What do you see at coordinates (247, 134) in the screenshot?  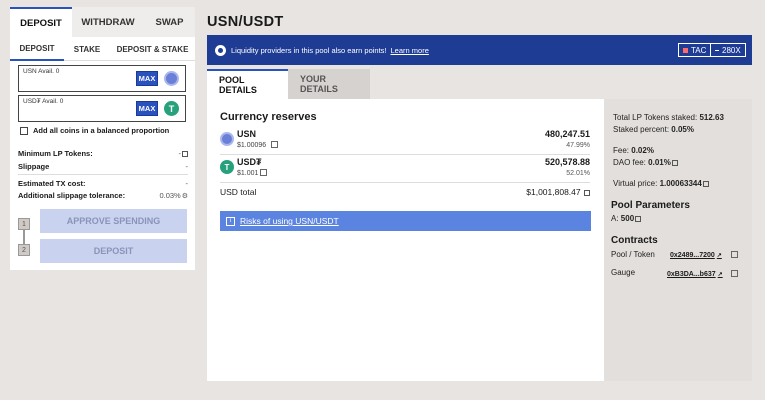 I see `coin-name: USN` at bounding box center [247, 134].